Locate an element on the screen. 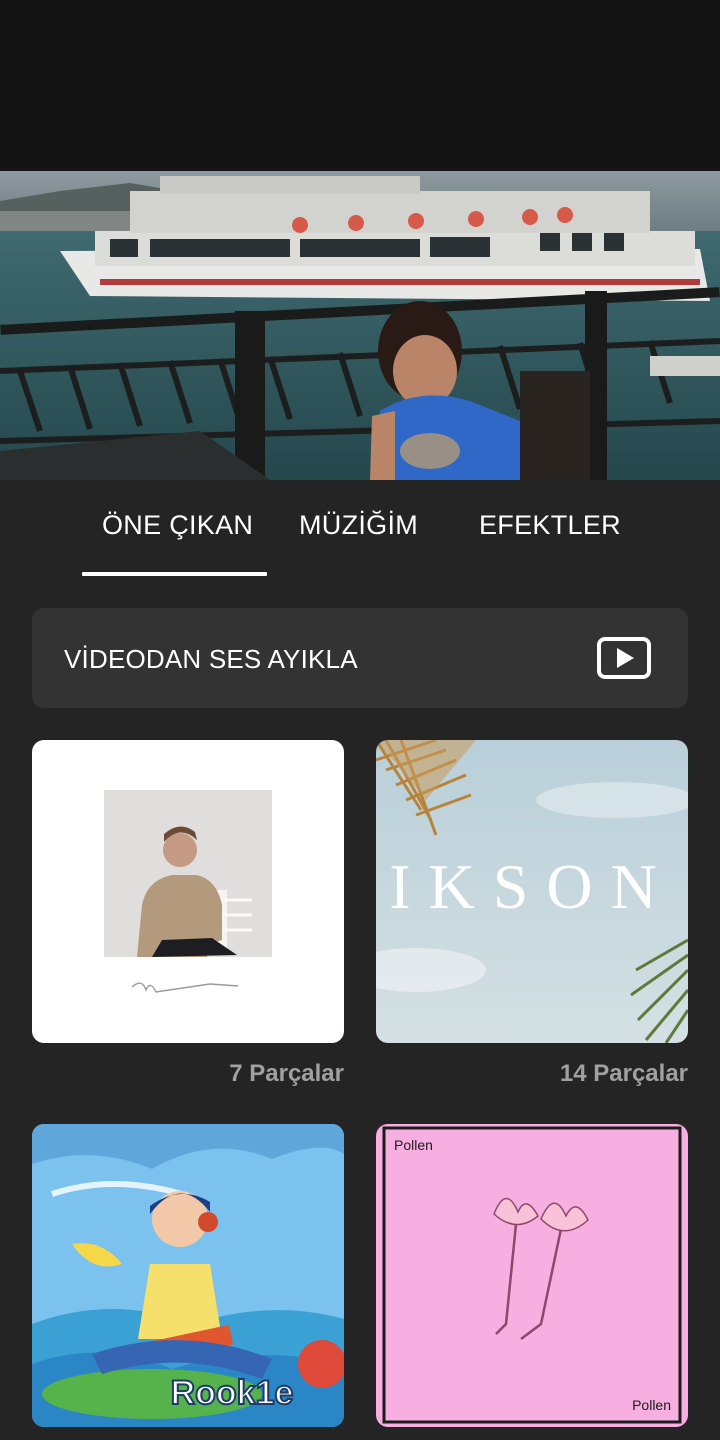 Image resolution: width=720 pixels, height=1440 pixels. cover-label-top: Pollen is located at coordinates (413, 1145).